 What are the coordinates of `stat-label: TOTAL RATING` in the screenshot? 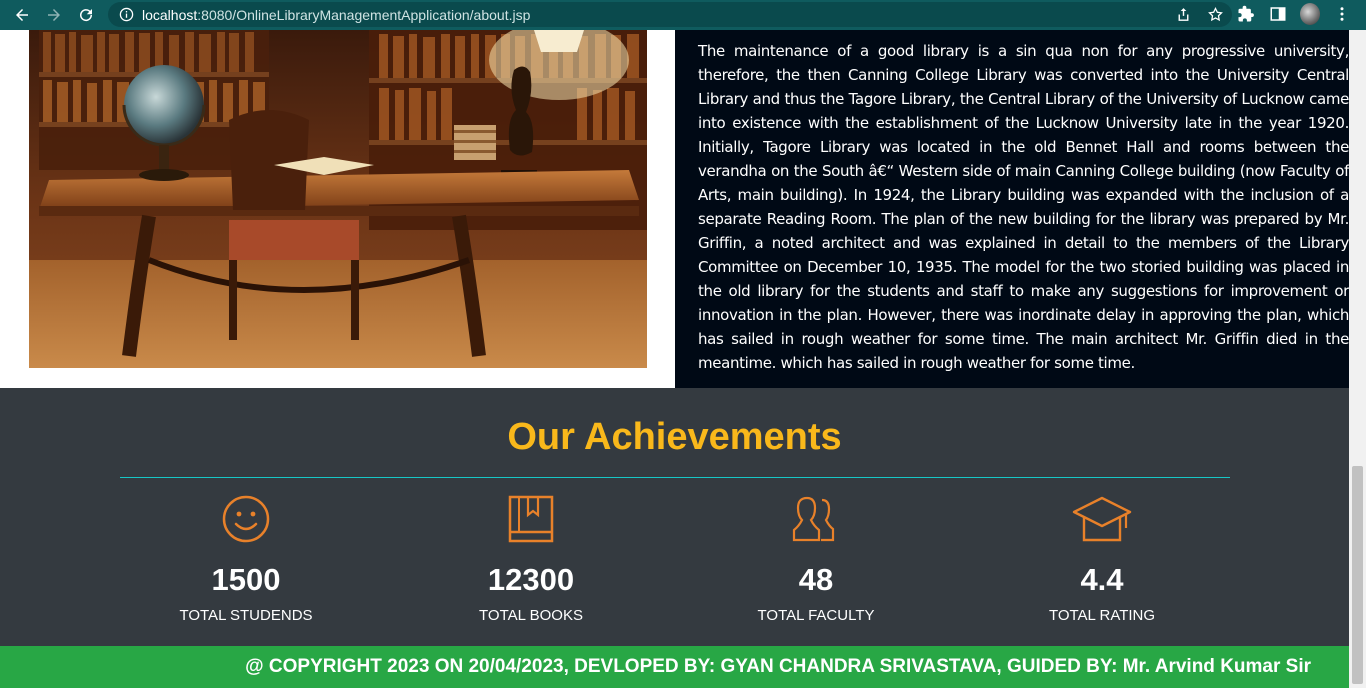 It's located at (1102, 615).